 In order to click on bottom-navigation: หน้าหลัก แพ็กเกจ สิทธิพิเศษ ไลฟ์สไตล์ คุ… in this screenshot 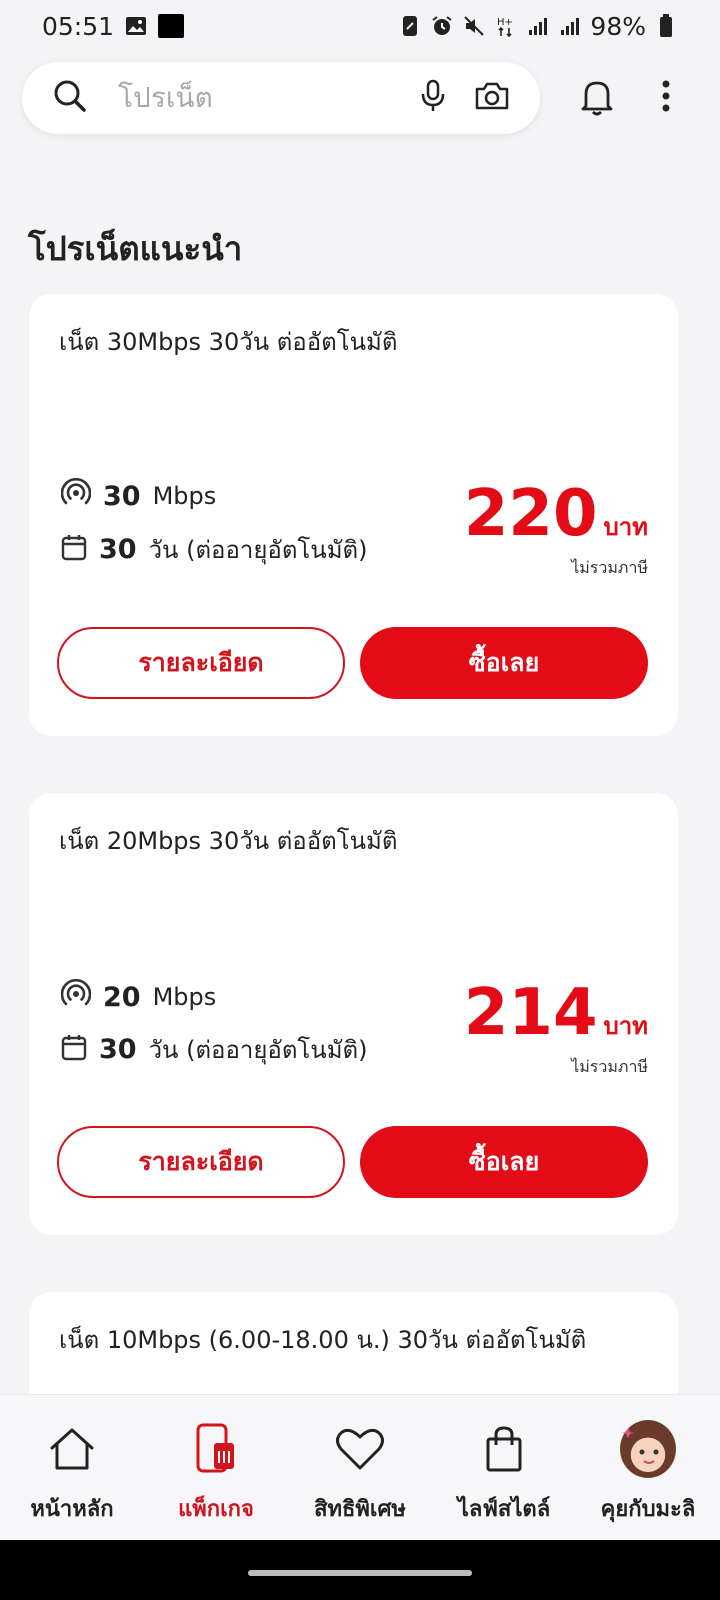, I will do `click(360, 1467)`.